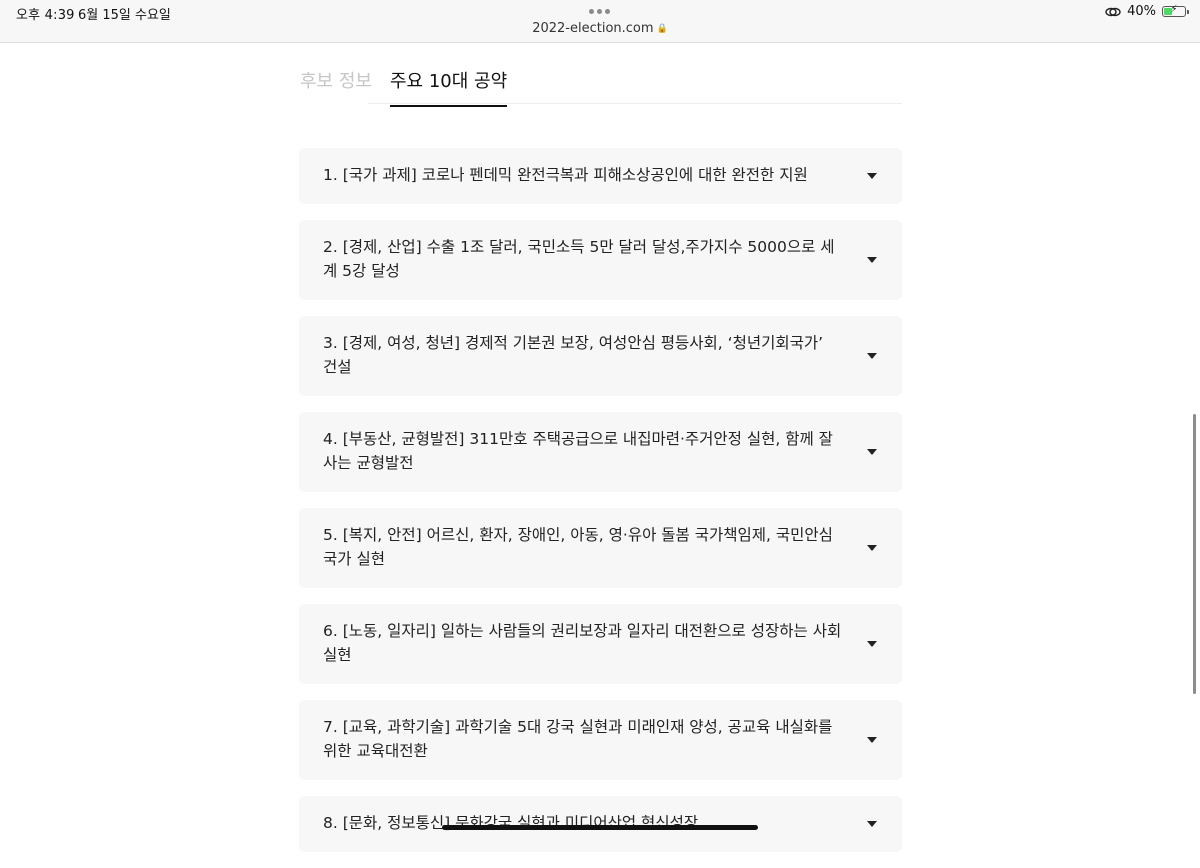 The width and height of the screenshot is (1200, 868). I want to click on tab-bar: 후보 정보 주요 10대 공약, so click(601, 84).